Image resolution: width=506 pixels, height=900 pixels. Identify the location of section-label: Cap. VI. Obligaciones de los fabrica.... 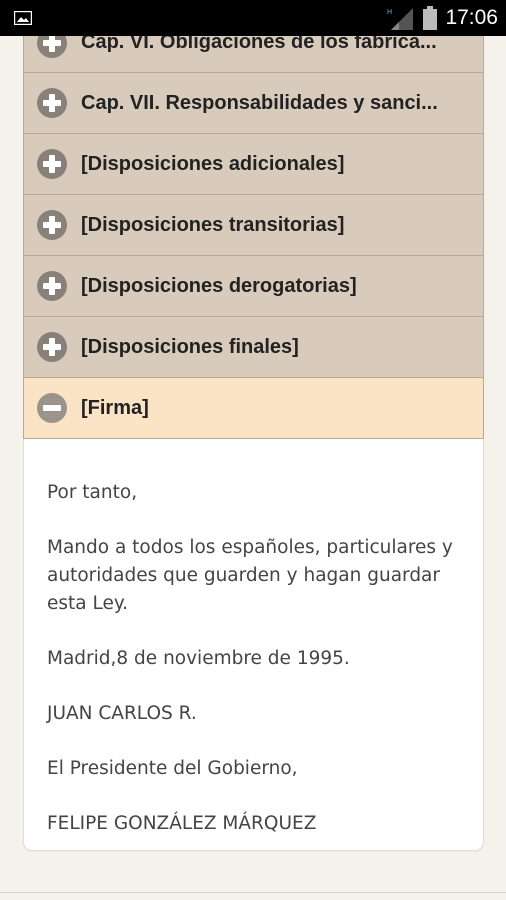
(259, 44).